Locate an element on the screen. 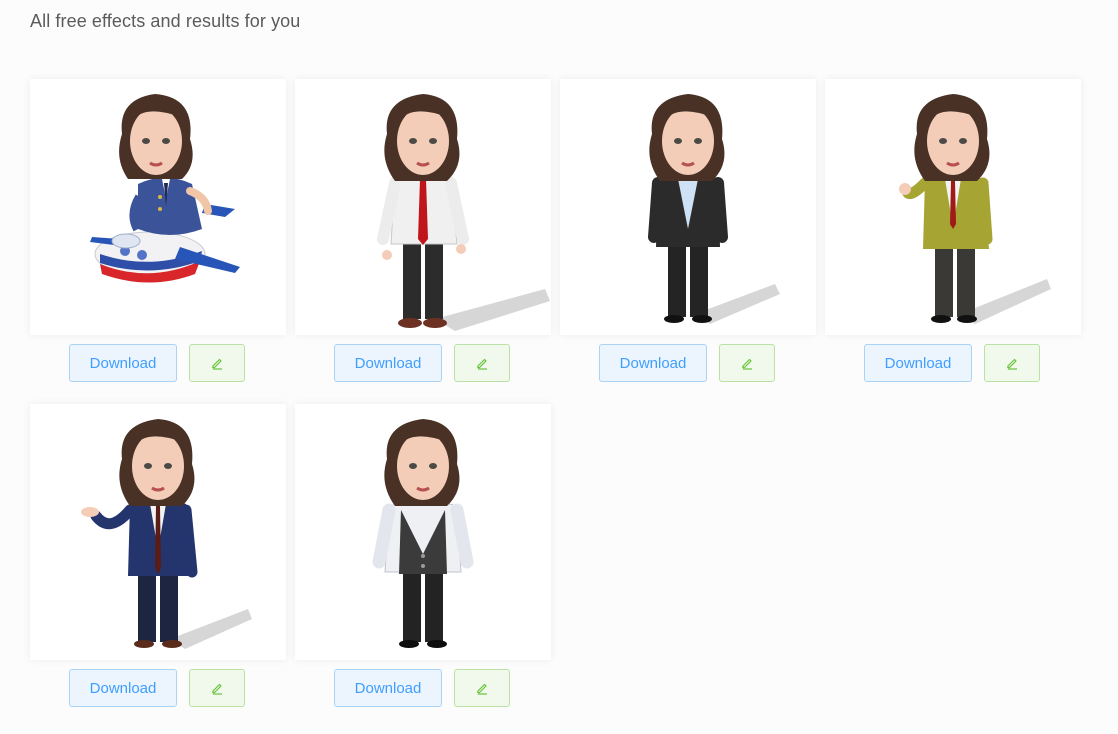  avatar-olive-blazer-image is located at coordinates (975, 209).